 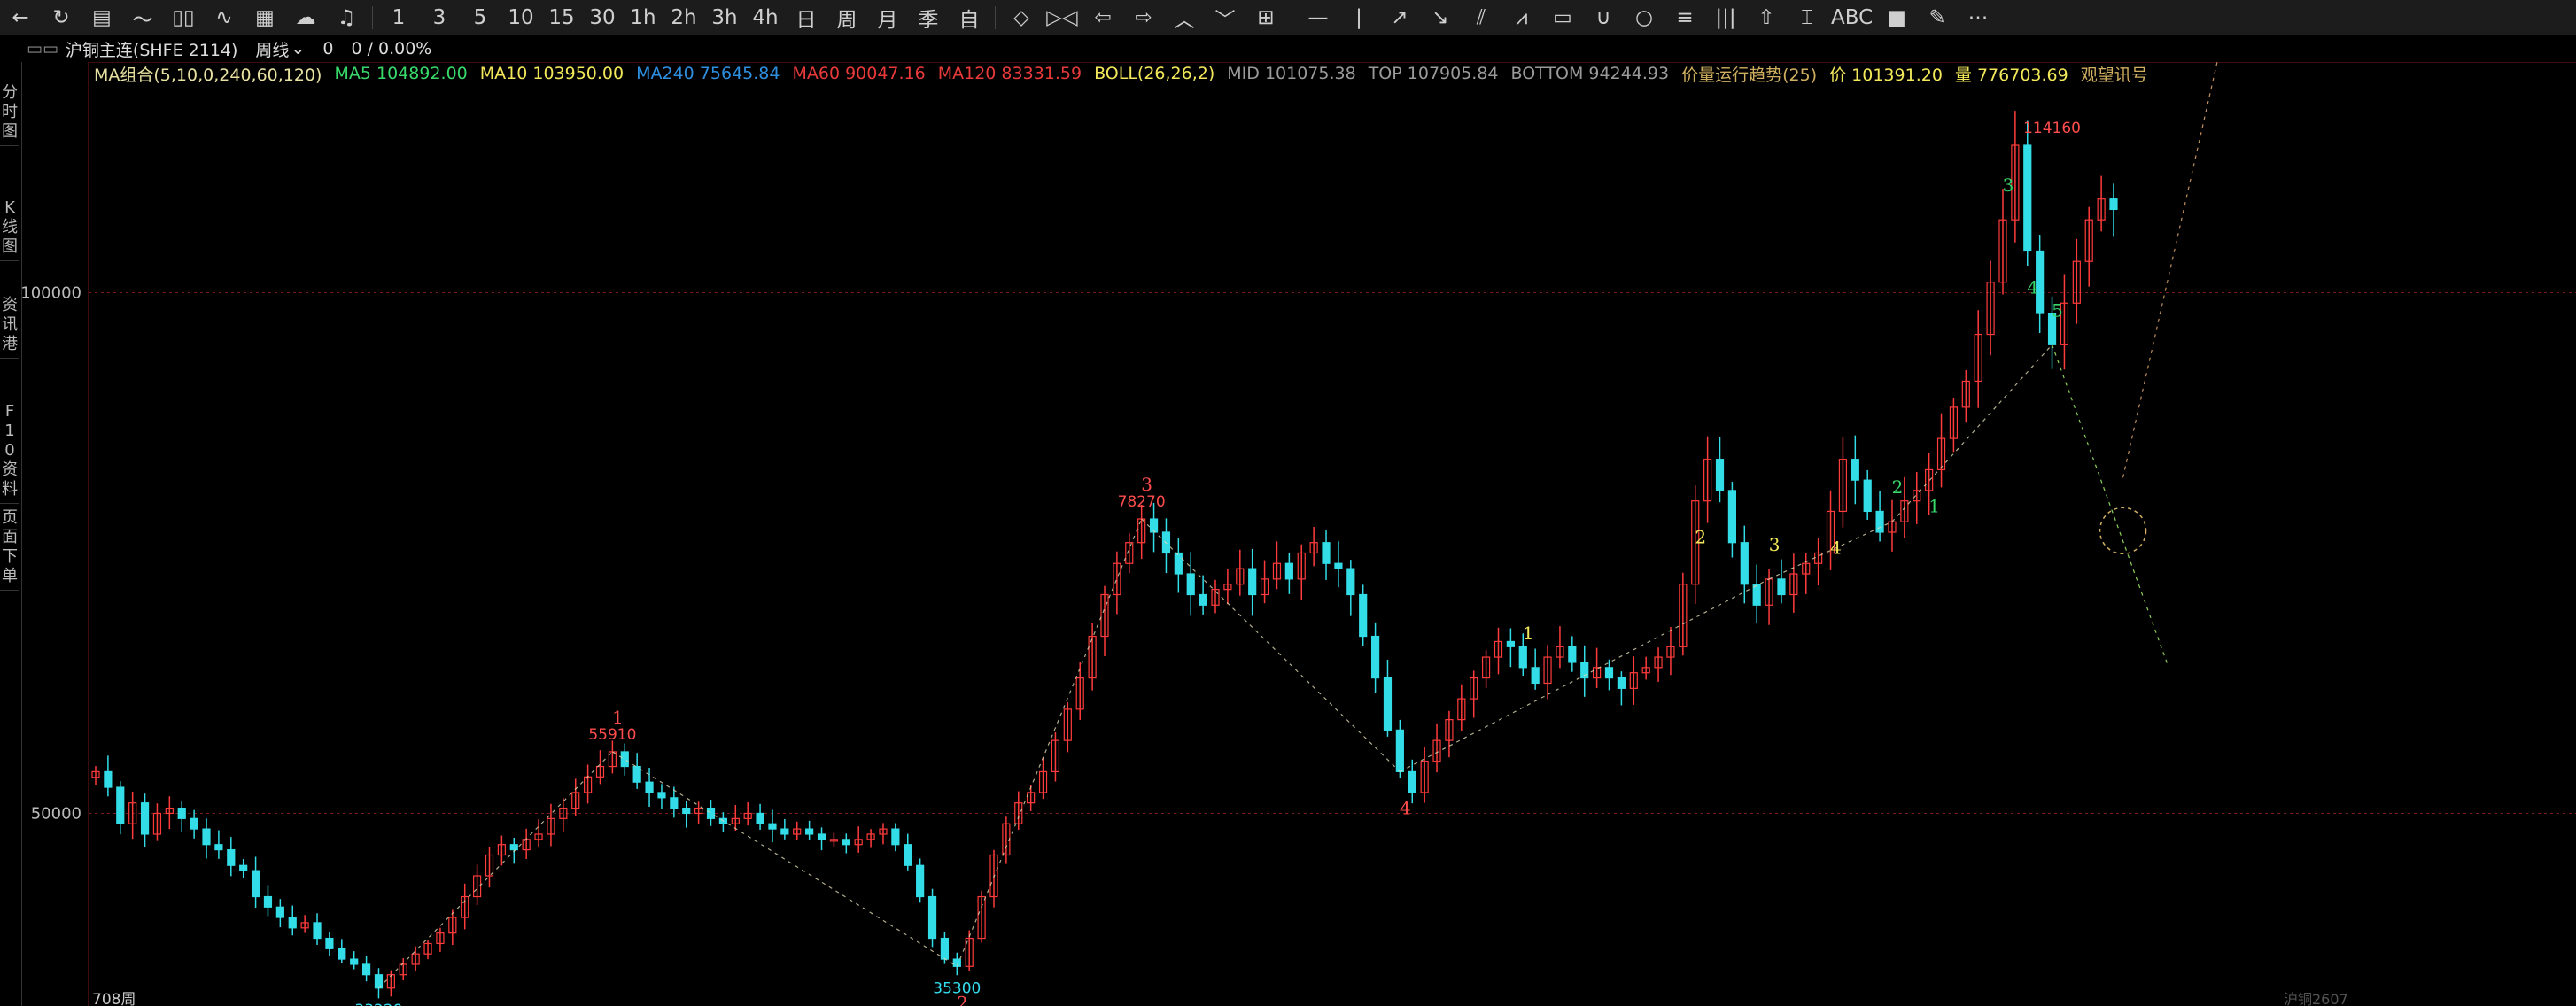 I want to click on price-annotation: 78270, so click(x=1142, y=502).